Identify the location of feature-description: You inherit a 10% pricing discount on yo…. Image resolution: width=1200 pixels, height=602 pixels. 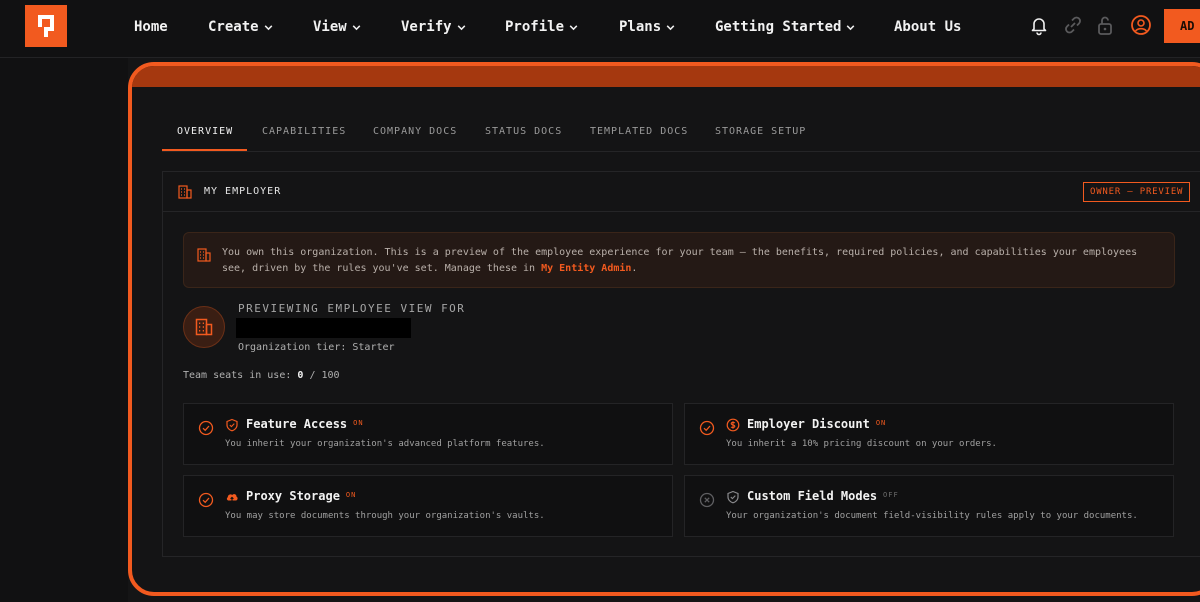
(861, 444).